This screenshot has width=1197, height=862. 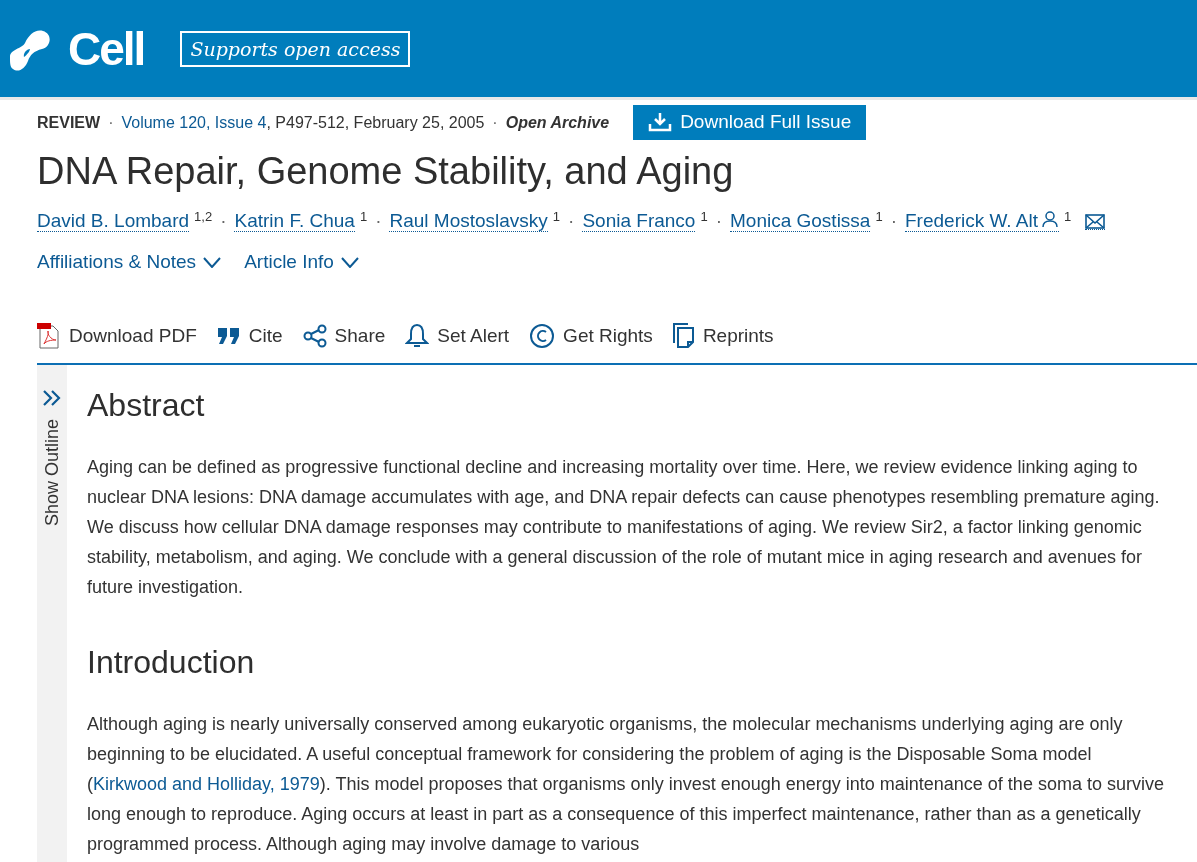 What do you see at coordinates (1050, 219) in the screenshot?
I see `person-icon` at bounding box center [1050, 219].